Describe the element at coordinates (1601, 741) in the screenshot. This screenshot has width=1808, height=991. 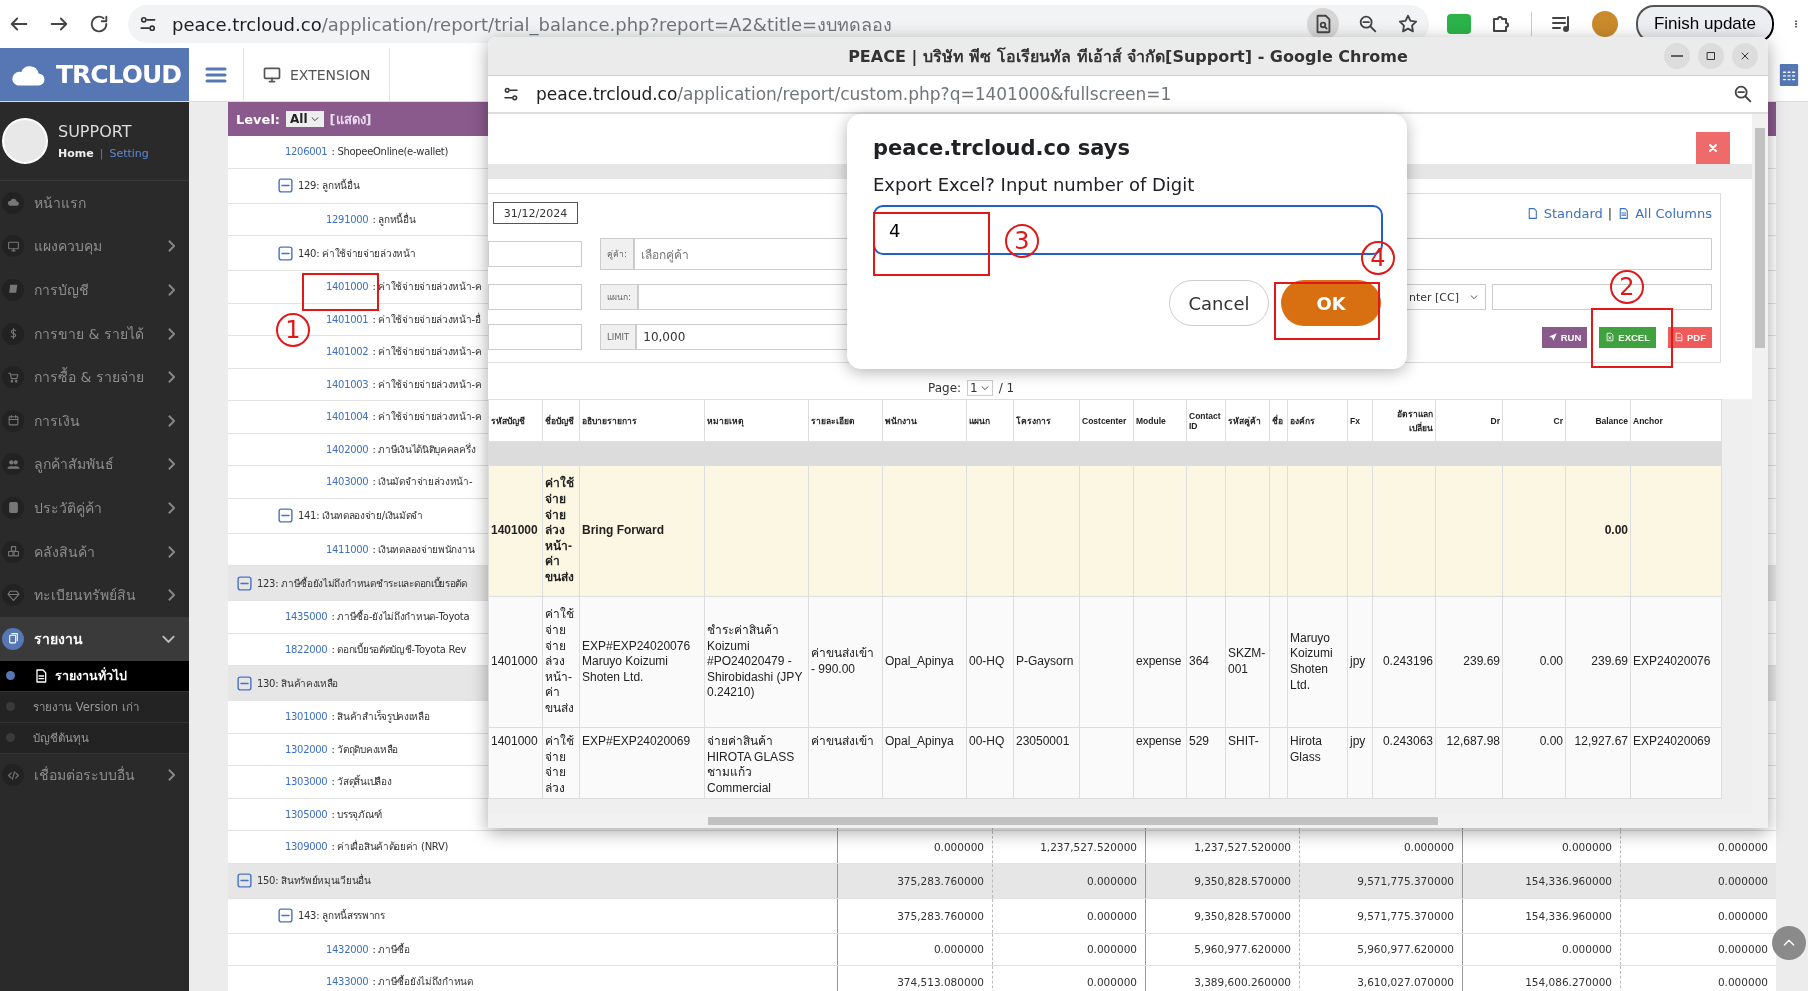
I see `table-cell: 12,927.67` at that location.